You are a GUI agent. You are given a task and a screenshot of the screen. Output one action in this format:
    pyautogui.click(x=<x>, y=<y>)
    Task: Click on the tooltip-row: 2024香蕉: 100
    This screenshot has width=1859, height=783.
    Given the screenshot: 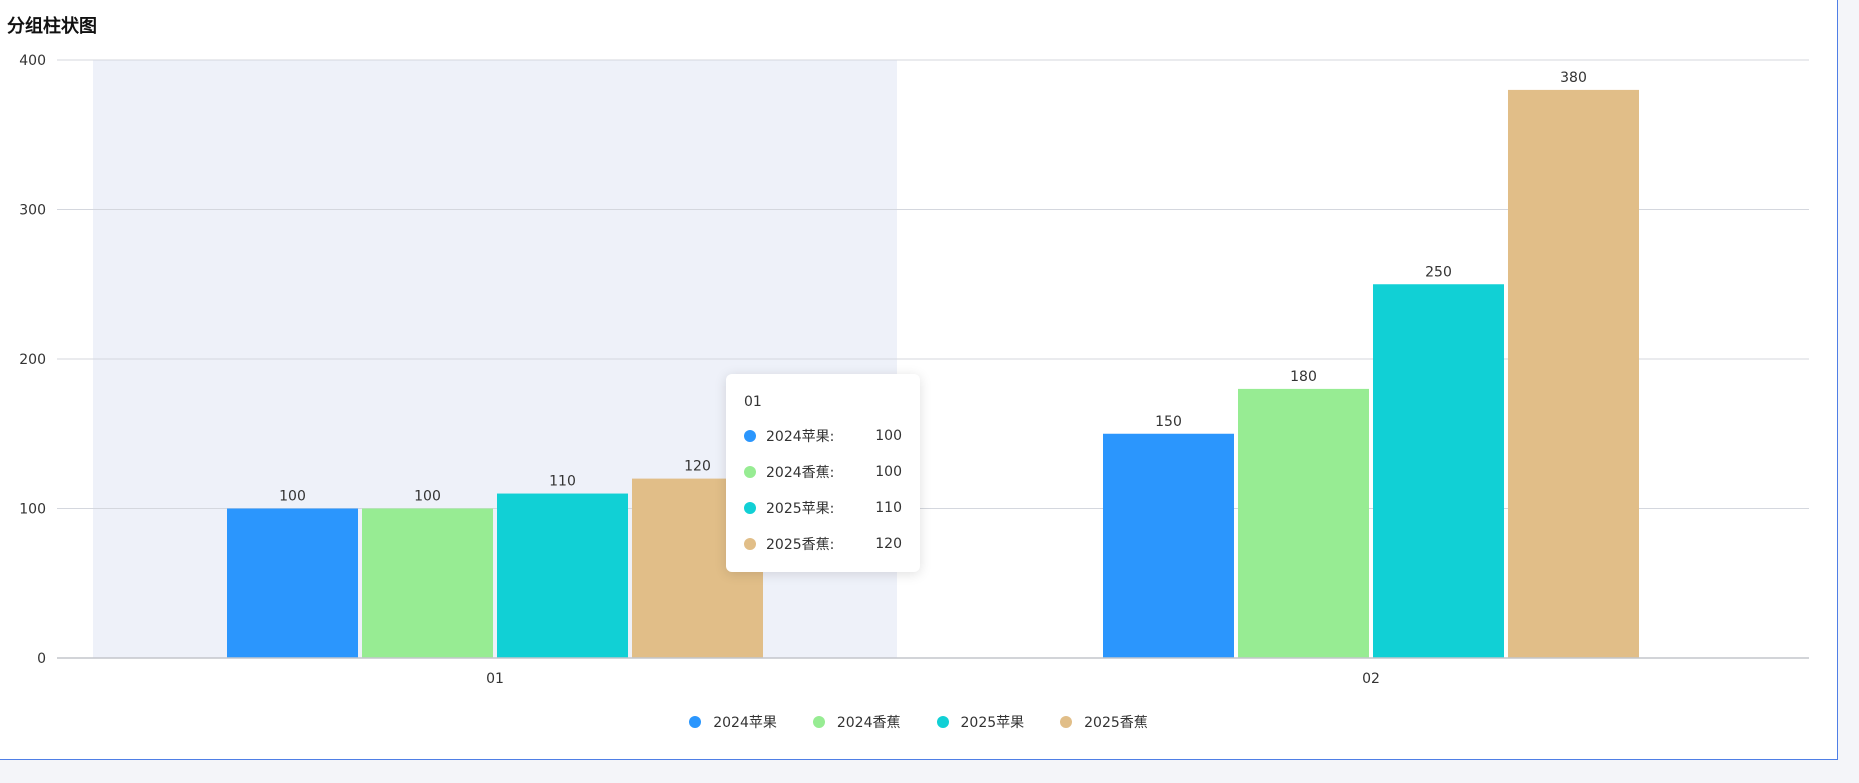 What is the action you would take?
    pyautogui.click(x=823, y=472)
    